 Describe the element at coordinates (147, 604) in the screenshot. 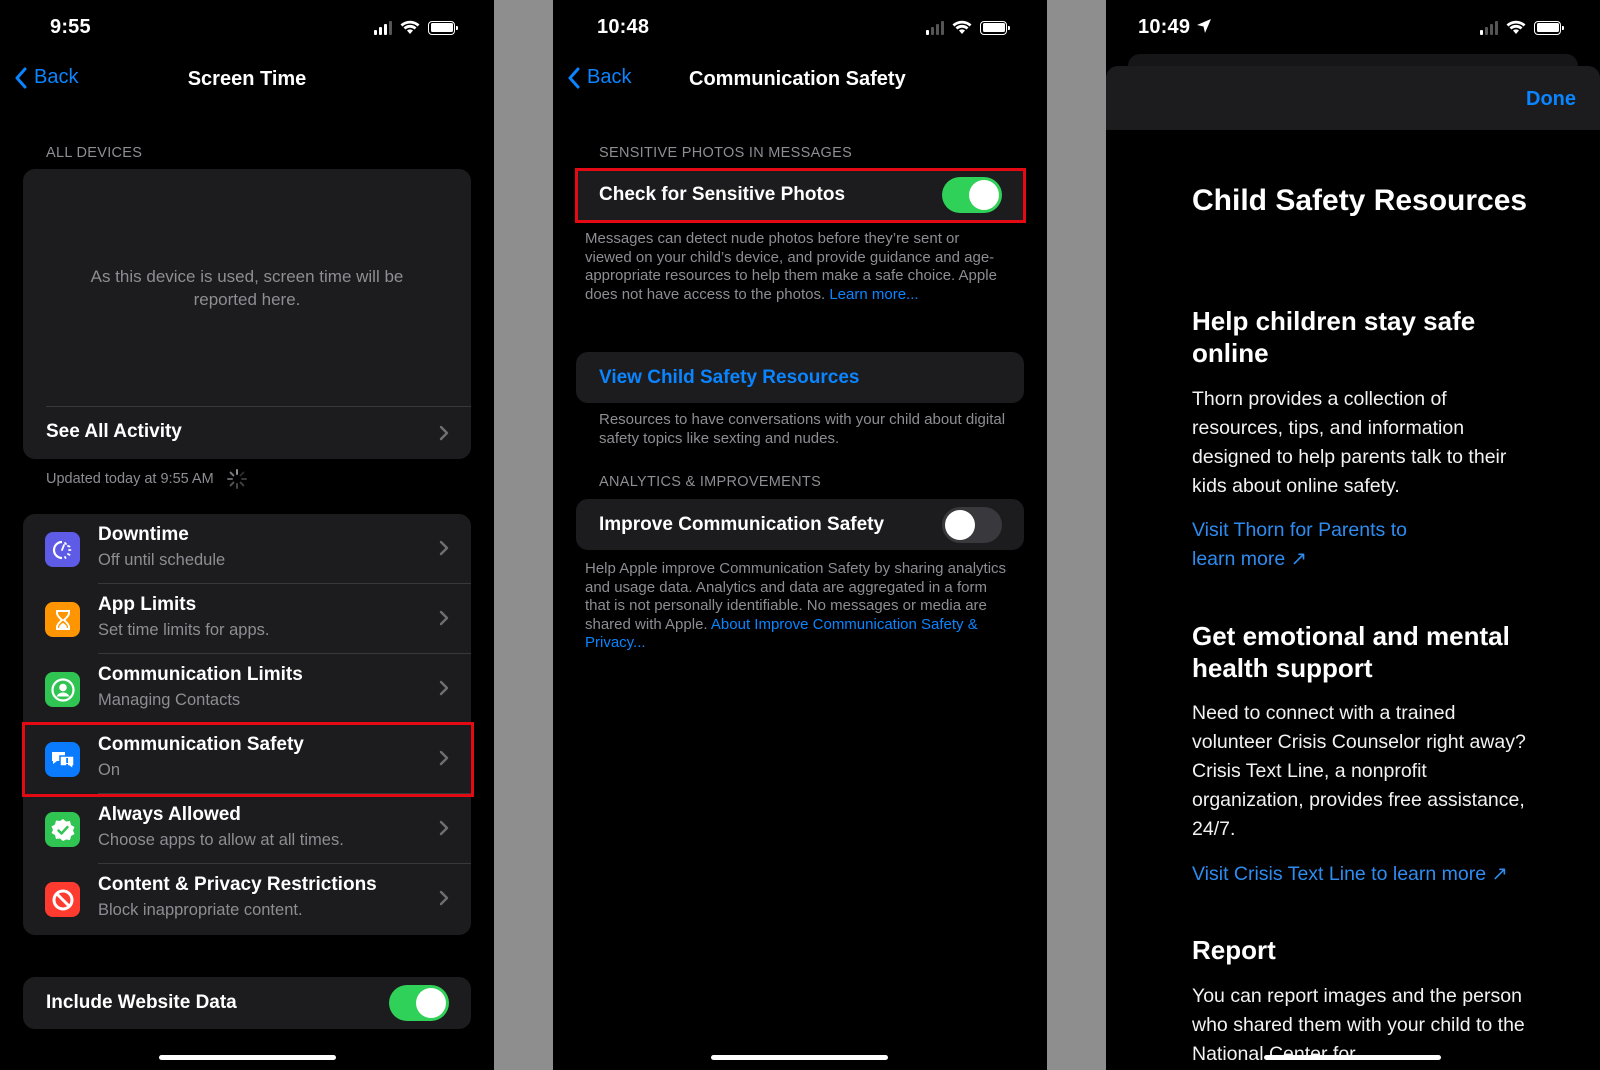

I see `item-title: App Limits` at that location.